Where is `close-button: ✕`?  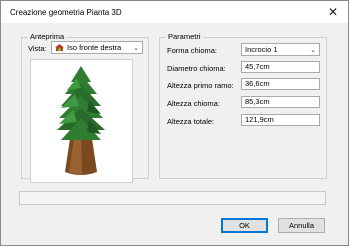
close-button: ✕ is located at coordinates (333, 12).